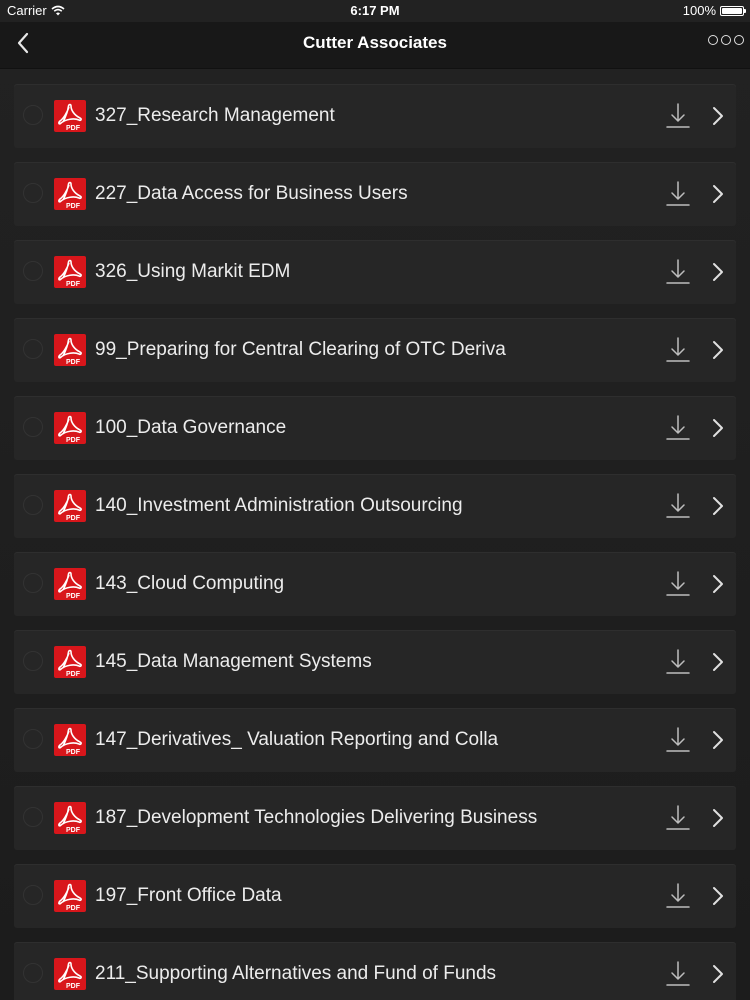 The width and height of the screenshot is (750, 1000). What do you see at coordinates (188, 895) in the screenshot?
I see `document-title: 197_Front Office Data` at bounding box center [188, 895].